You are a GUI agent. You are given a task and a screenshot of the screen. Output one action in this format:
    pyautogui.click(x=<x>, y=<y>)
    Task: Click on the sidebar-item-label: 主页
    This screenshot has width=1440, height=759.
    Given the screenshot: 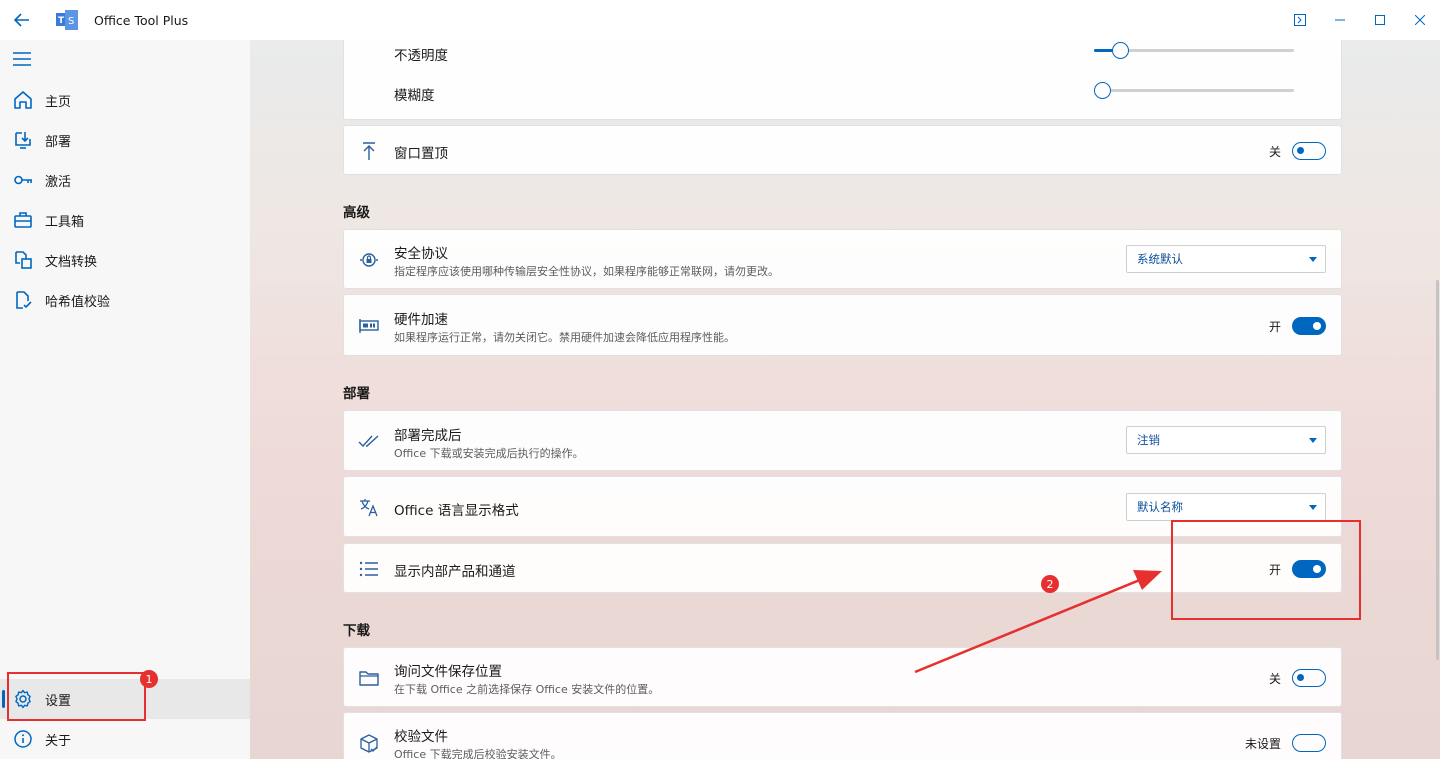 What is the action you would take?
    pyautogui.click(x=58, y=102)
    